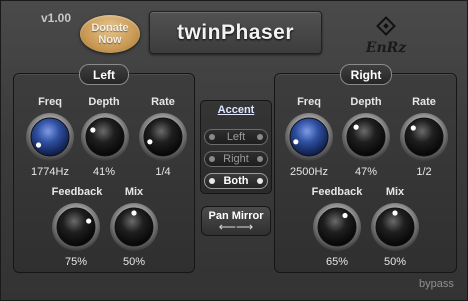  Describe the element at coordinates (366, 102) in the screenshot. I see `right-depth-label: Depth` at that location.